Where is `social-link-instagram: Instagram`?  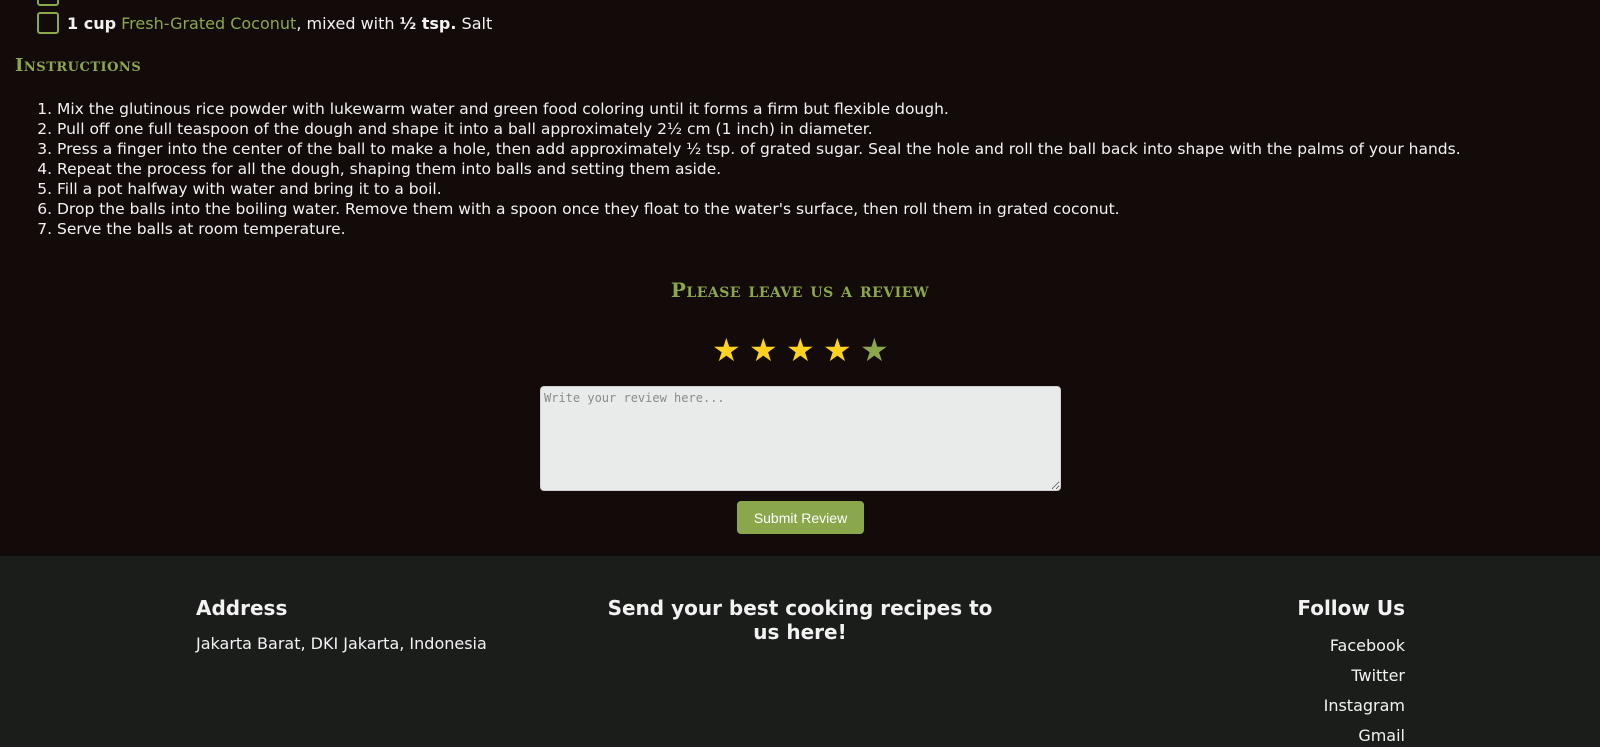 social-link-instagram: Instagram is located at coordinates (1351, 706).